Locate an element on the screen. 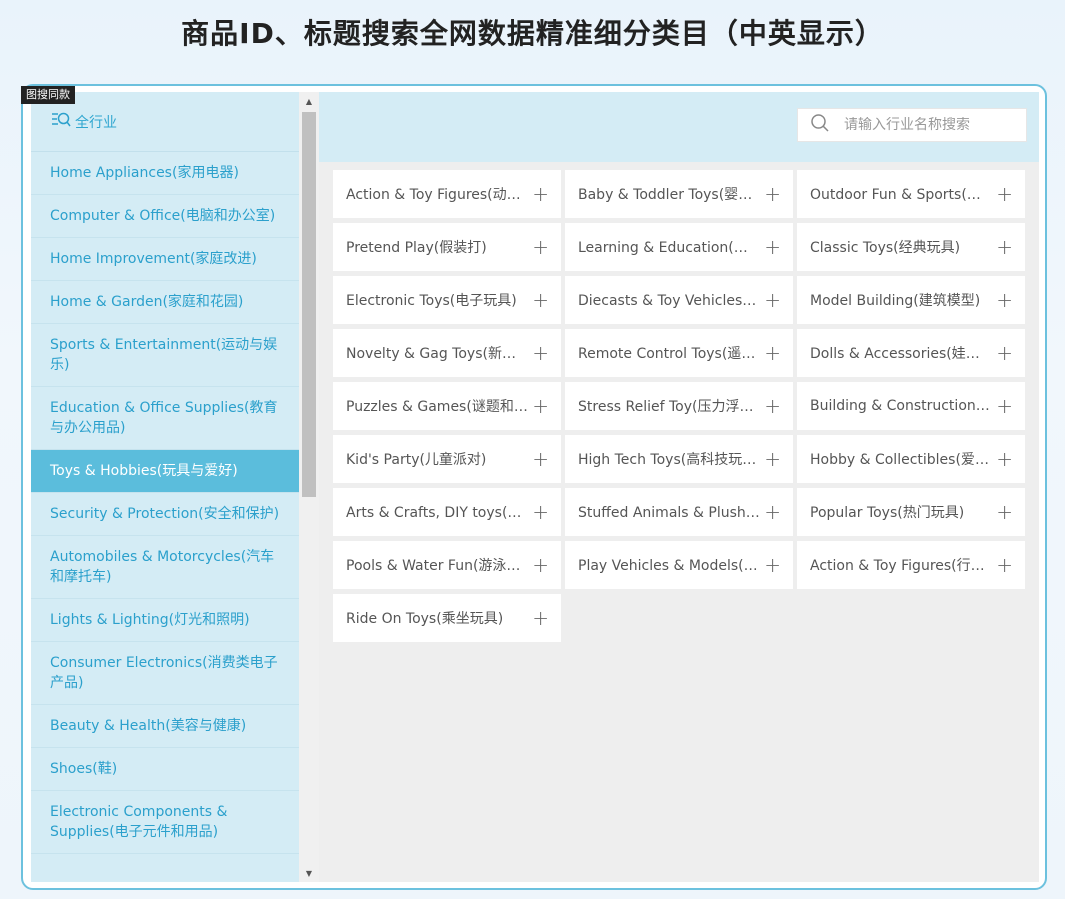 This screenshot has width=1065, height=899. sidebar-scrollbar: ▲ ▼ is located at coordinates (309, 487).